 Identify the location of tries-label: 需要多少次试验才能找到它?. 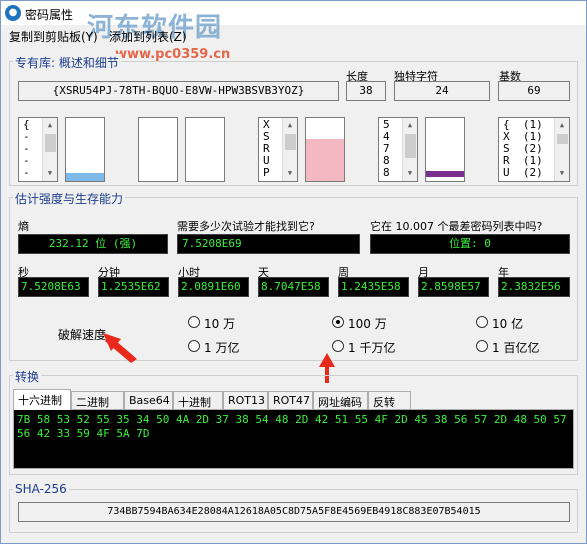
(246, 226).